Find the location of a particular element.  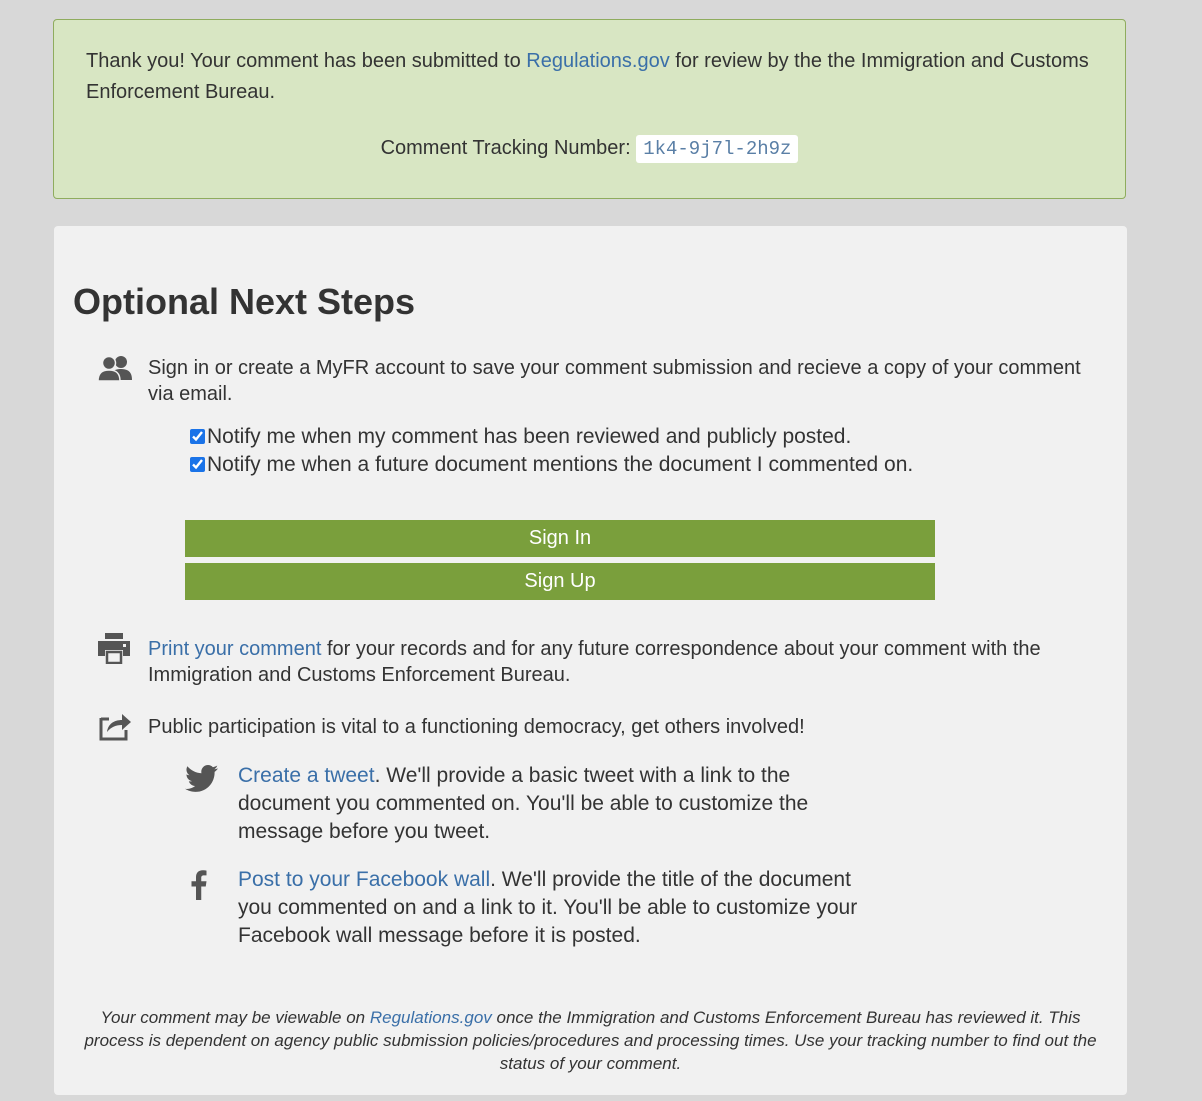

tracking-label: Comment Tracking Number: is located at coordinates (505, 148).